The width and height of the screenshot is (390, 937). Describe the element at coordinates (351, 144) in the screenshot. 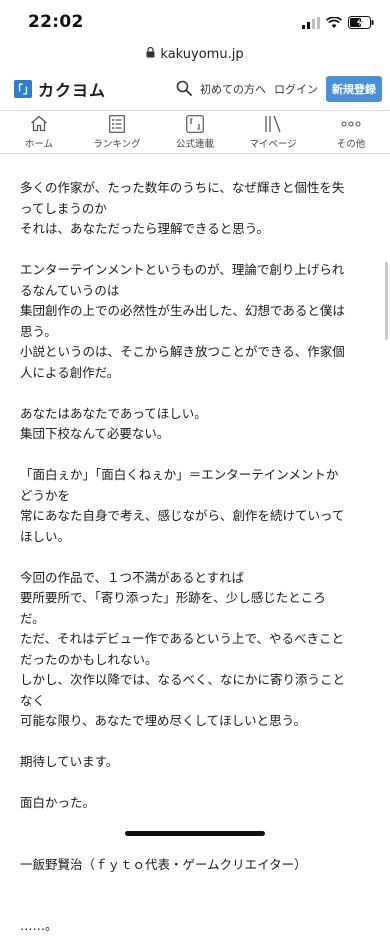

I see `nav-item-label: その他` at that location.